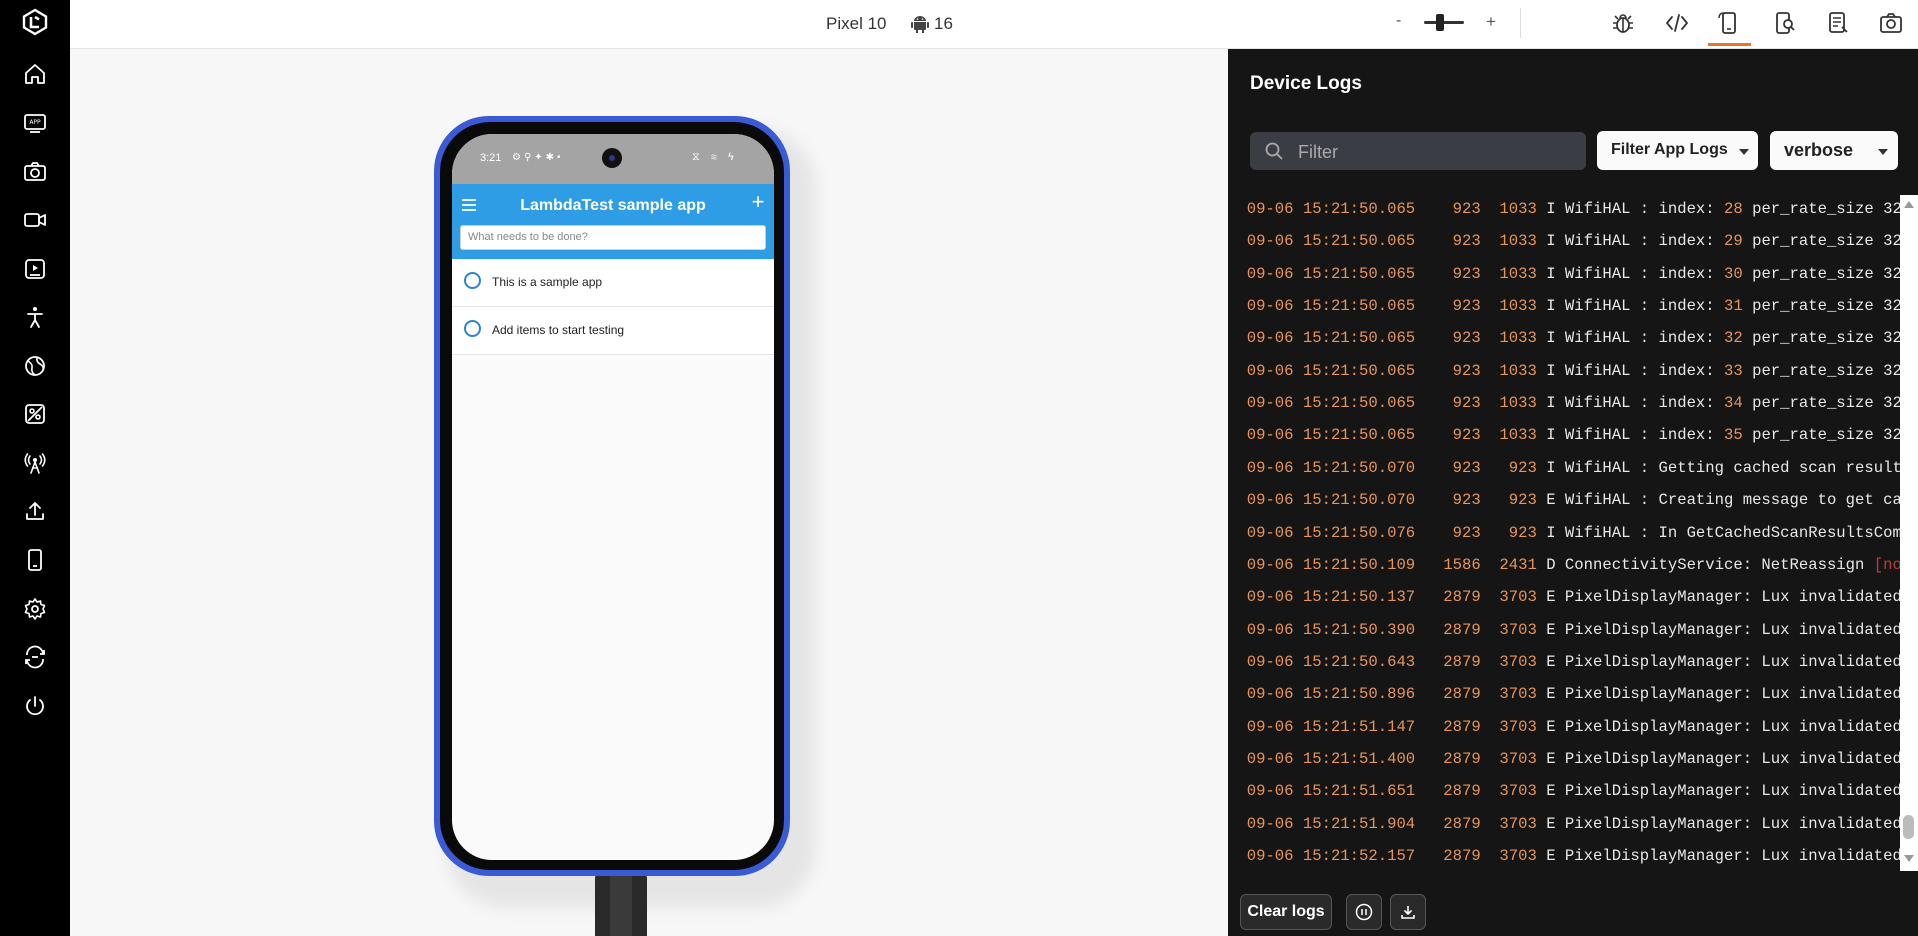  I want to click on front-camera-icon, so click(612, 158).